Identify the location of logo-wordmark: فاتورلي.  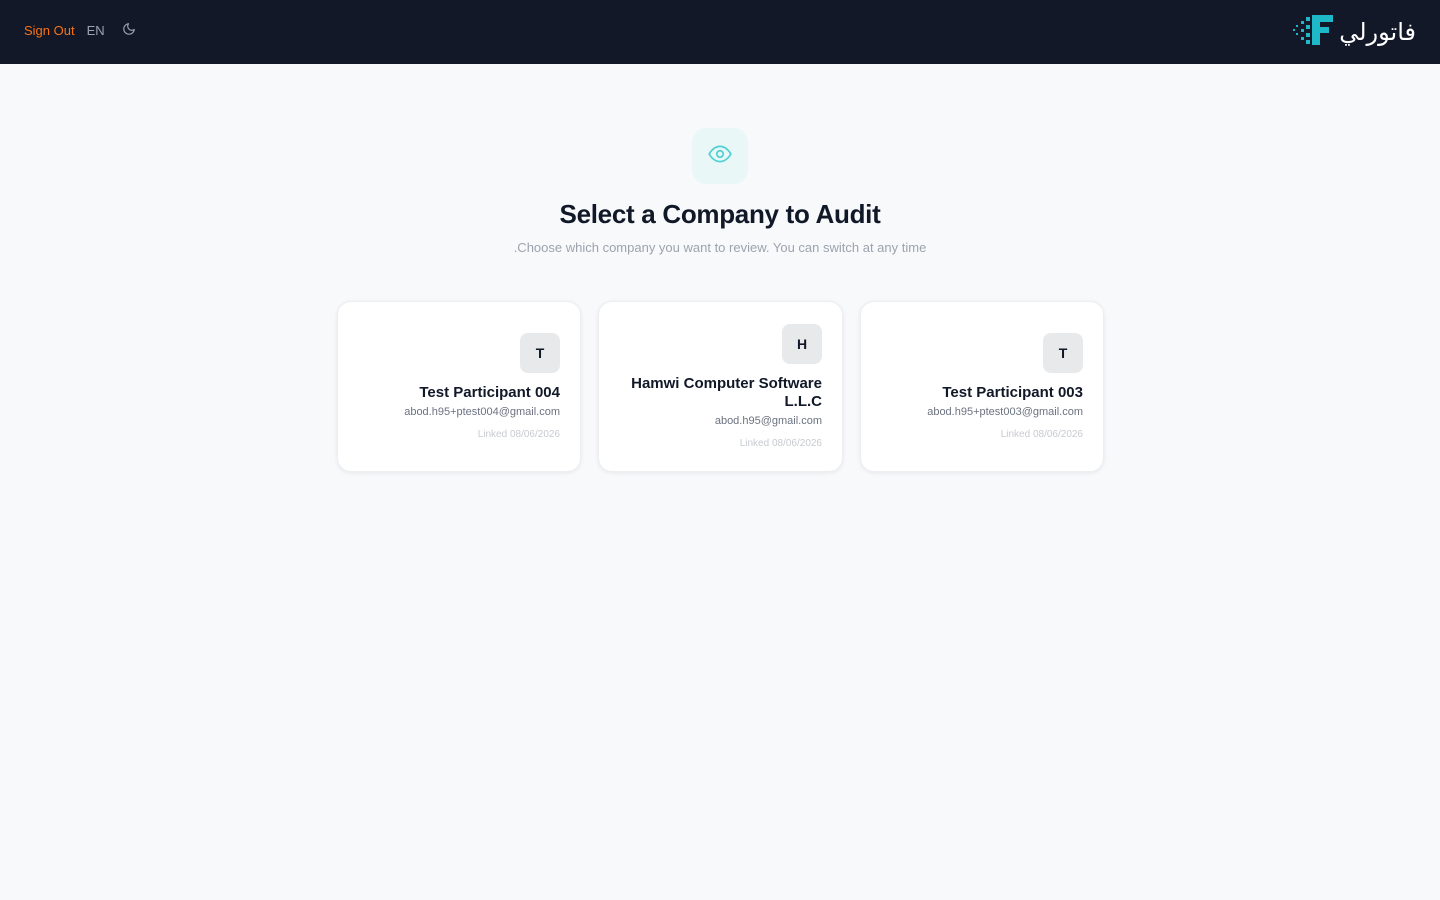
(1377, 32).